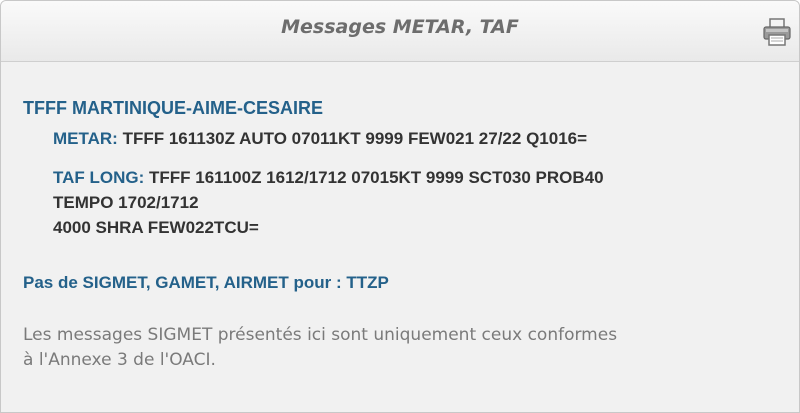 The height and width of the screenshot is (413, 800). I want to click on panel-title: Messages METAR, TAF, so click(400, 27).